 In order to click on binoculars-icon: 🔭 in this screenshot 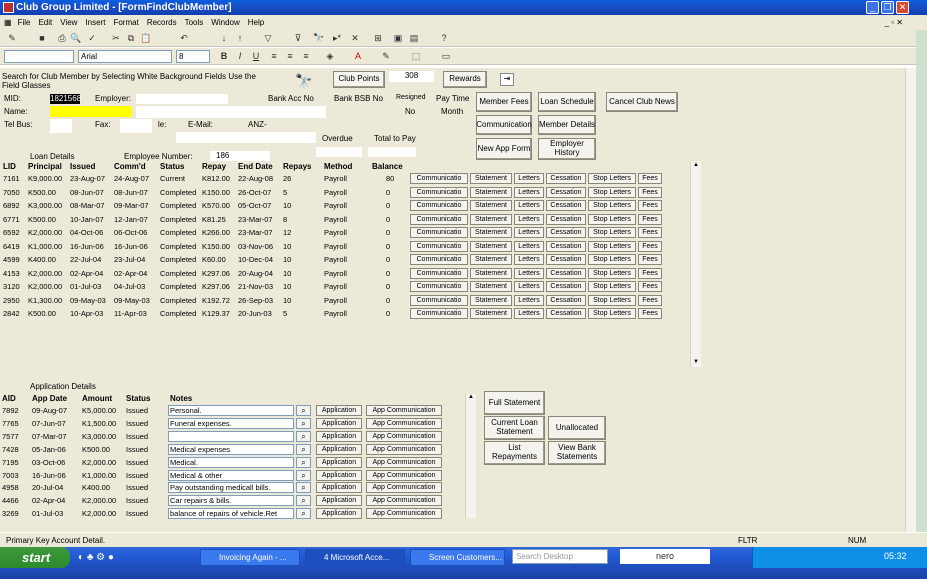, I will do `click(303, 81)`.